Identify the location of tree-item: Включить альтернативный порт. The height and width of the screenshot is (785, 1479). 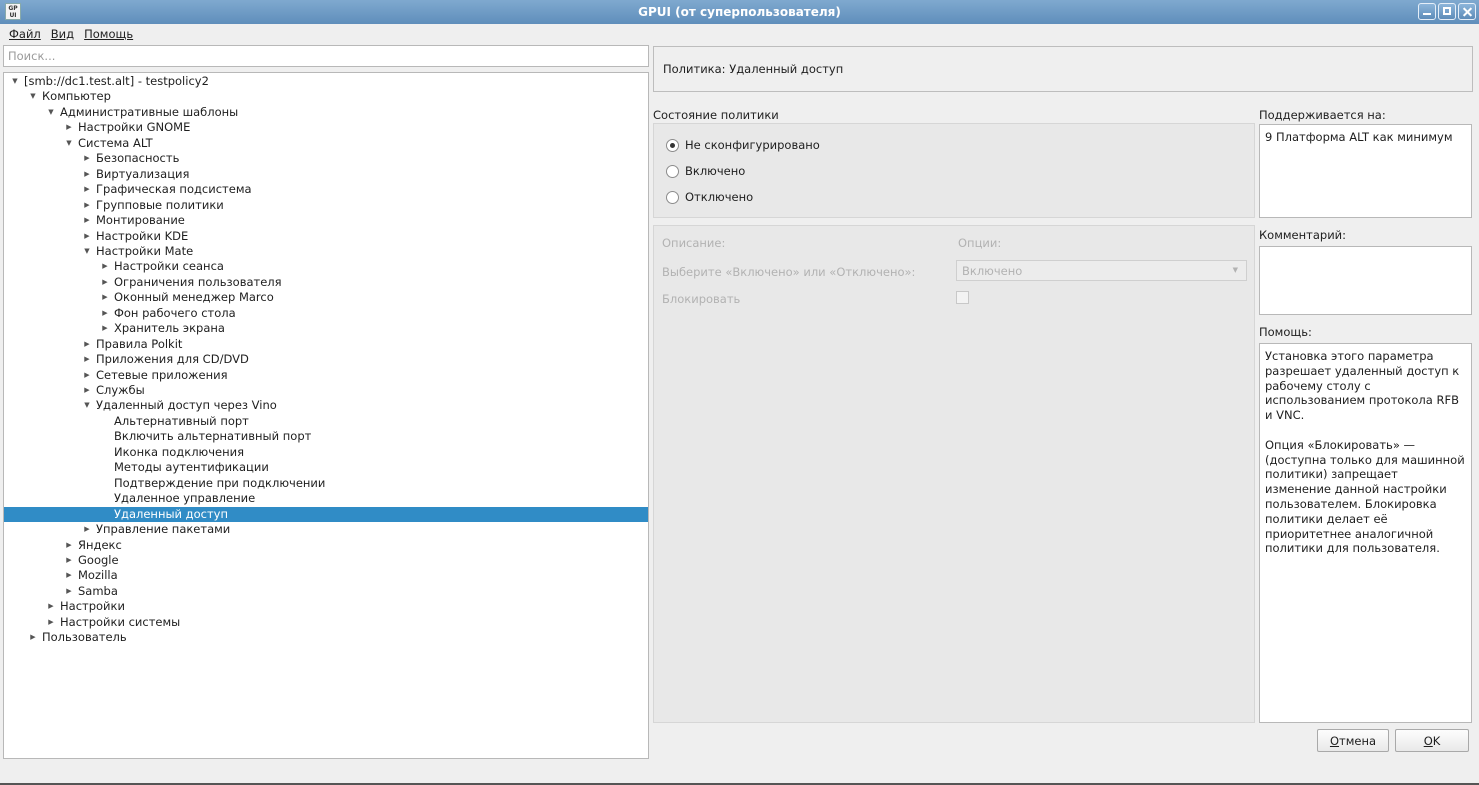
(326, 437).